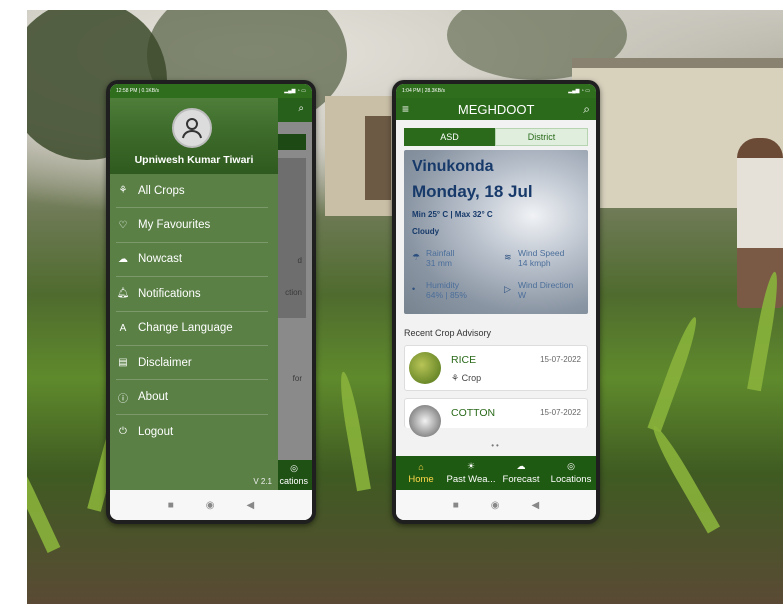  I want to click on language-icon: A, so click(123, 328).